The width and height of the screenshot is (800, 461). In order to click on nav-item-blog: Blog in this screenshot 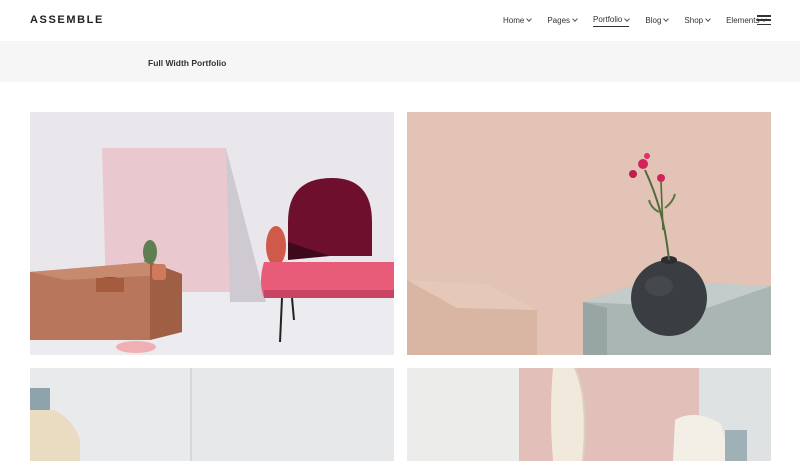, I will do `click(657, 21)`.